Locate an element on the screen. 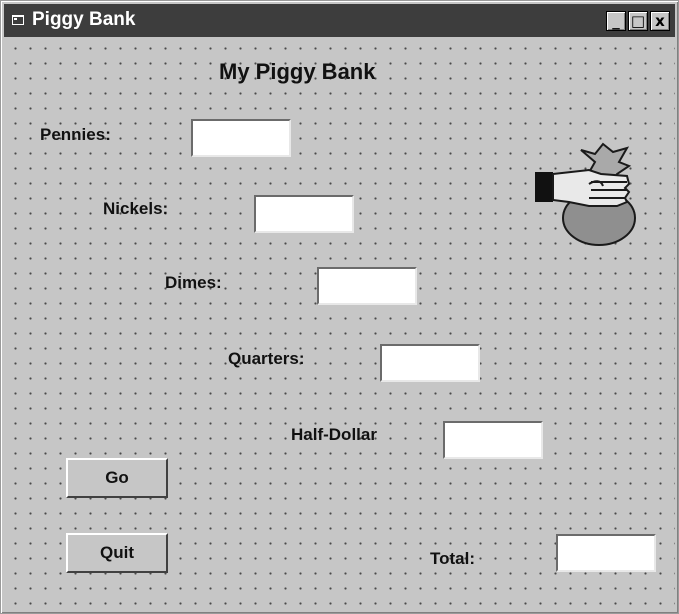 This screenshot has width=679, height=614. quarters-label: Quarters: is located at coordinates (266, 358).